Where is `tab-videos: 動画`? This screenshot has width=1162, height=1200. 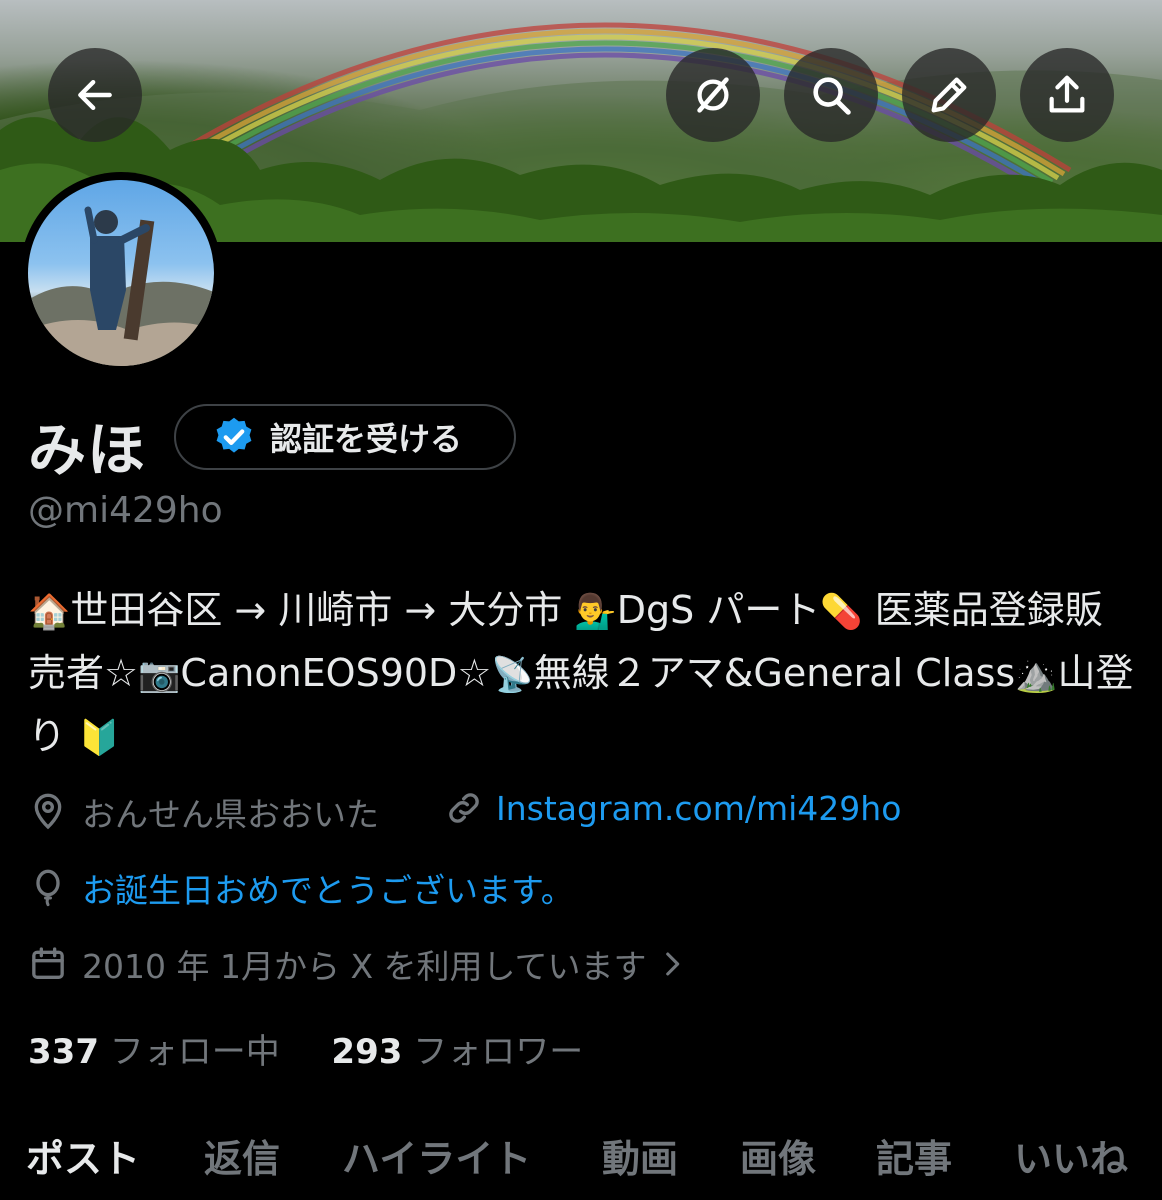 tab-videos: 動画 is located at coordinates (640, 1155).